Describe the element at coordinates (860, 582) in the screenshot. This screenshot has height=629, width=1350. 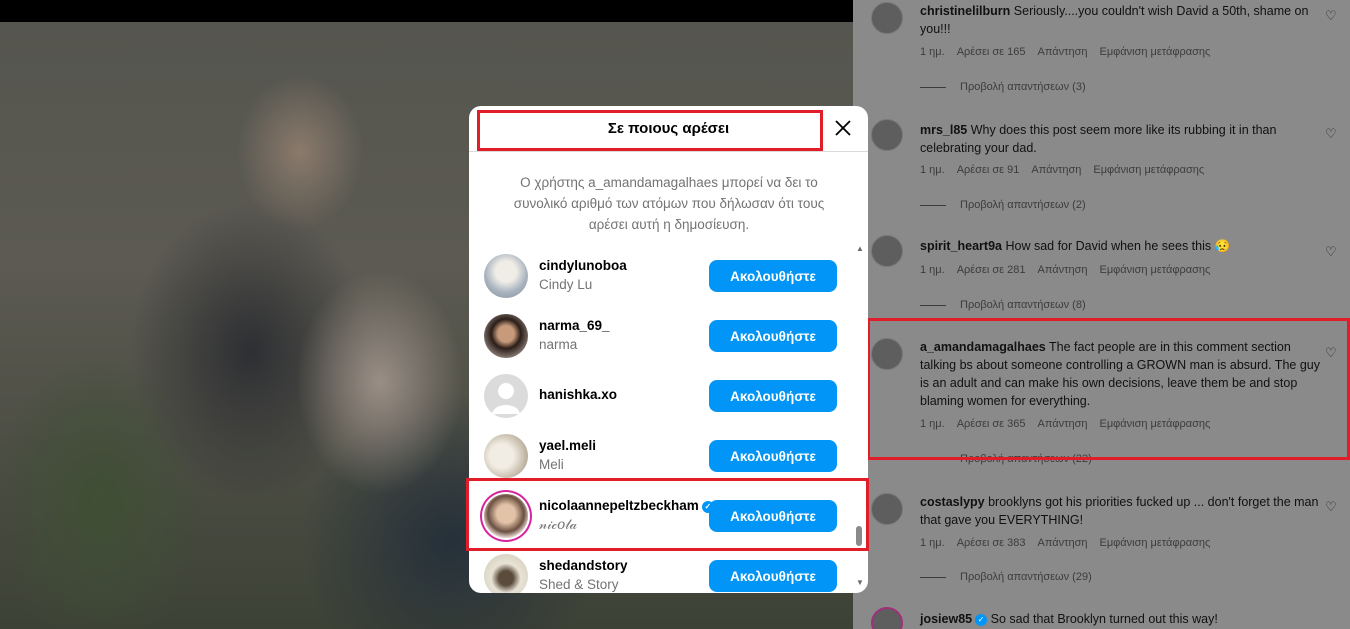
I see `scroll-down-arrow-icon: ▼` at that location.